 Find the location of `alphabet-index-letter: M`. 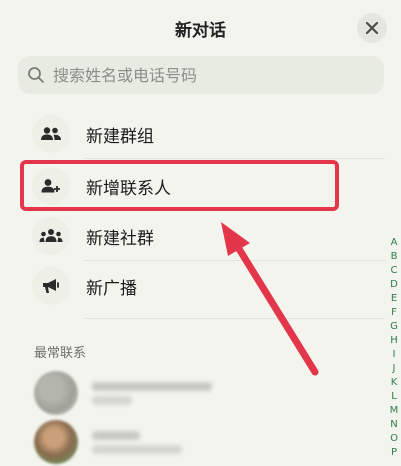

alphabet-index-letter: M is located at coordinates (394, 411).